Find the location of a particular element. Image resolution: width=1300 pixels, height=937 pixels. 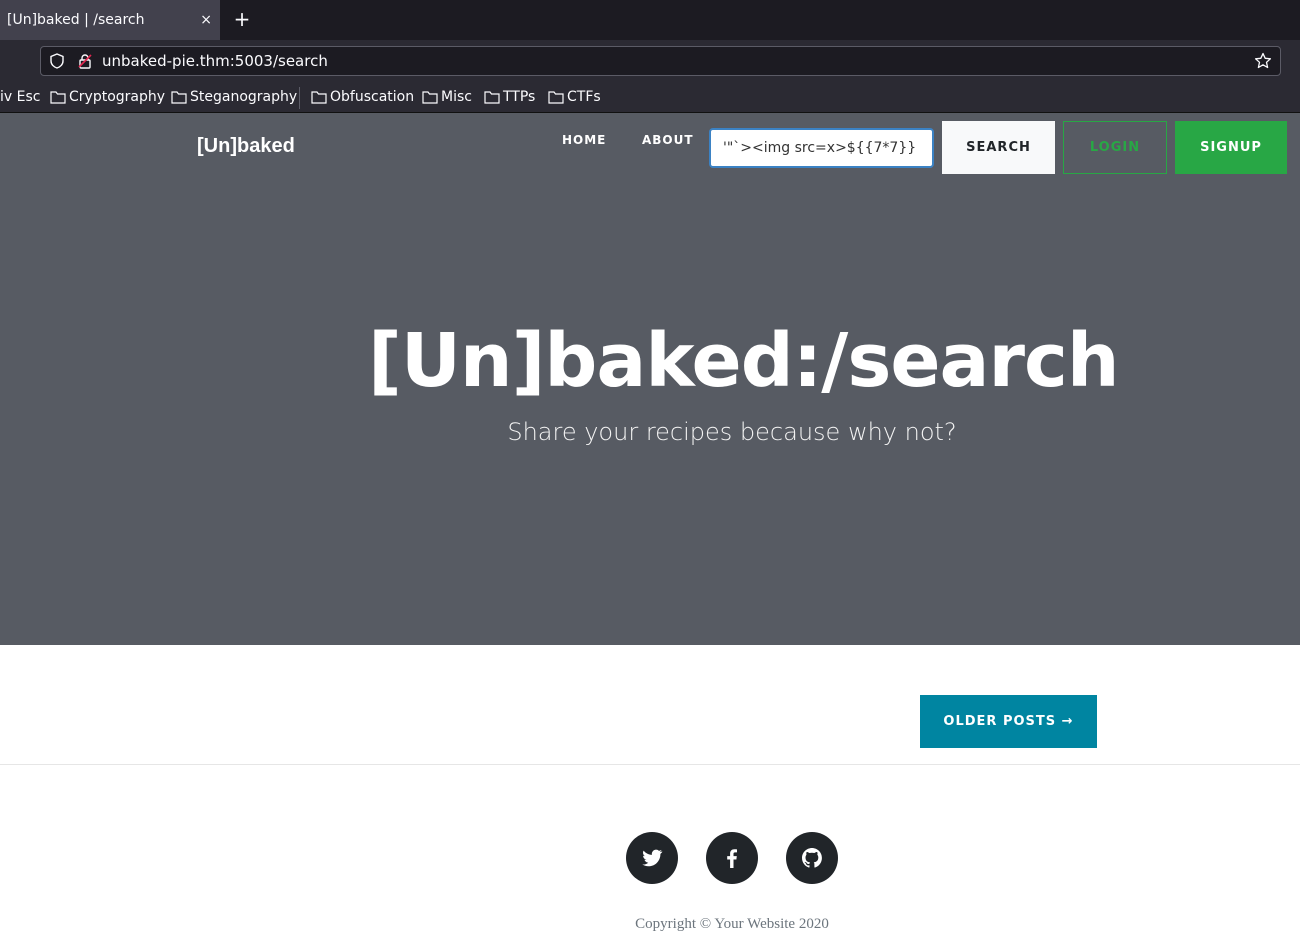

url-text: unbaked-pie.thm:5003/search is located at coordinates (215, 61).